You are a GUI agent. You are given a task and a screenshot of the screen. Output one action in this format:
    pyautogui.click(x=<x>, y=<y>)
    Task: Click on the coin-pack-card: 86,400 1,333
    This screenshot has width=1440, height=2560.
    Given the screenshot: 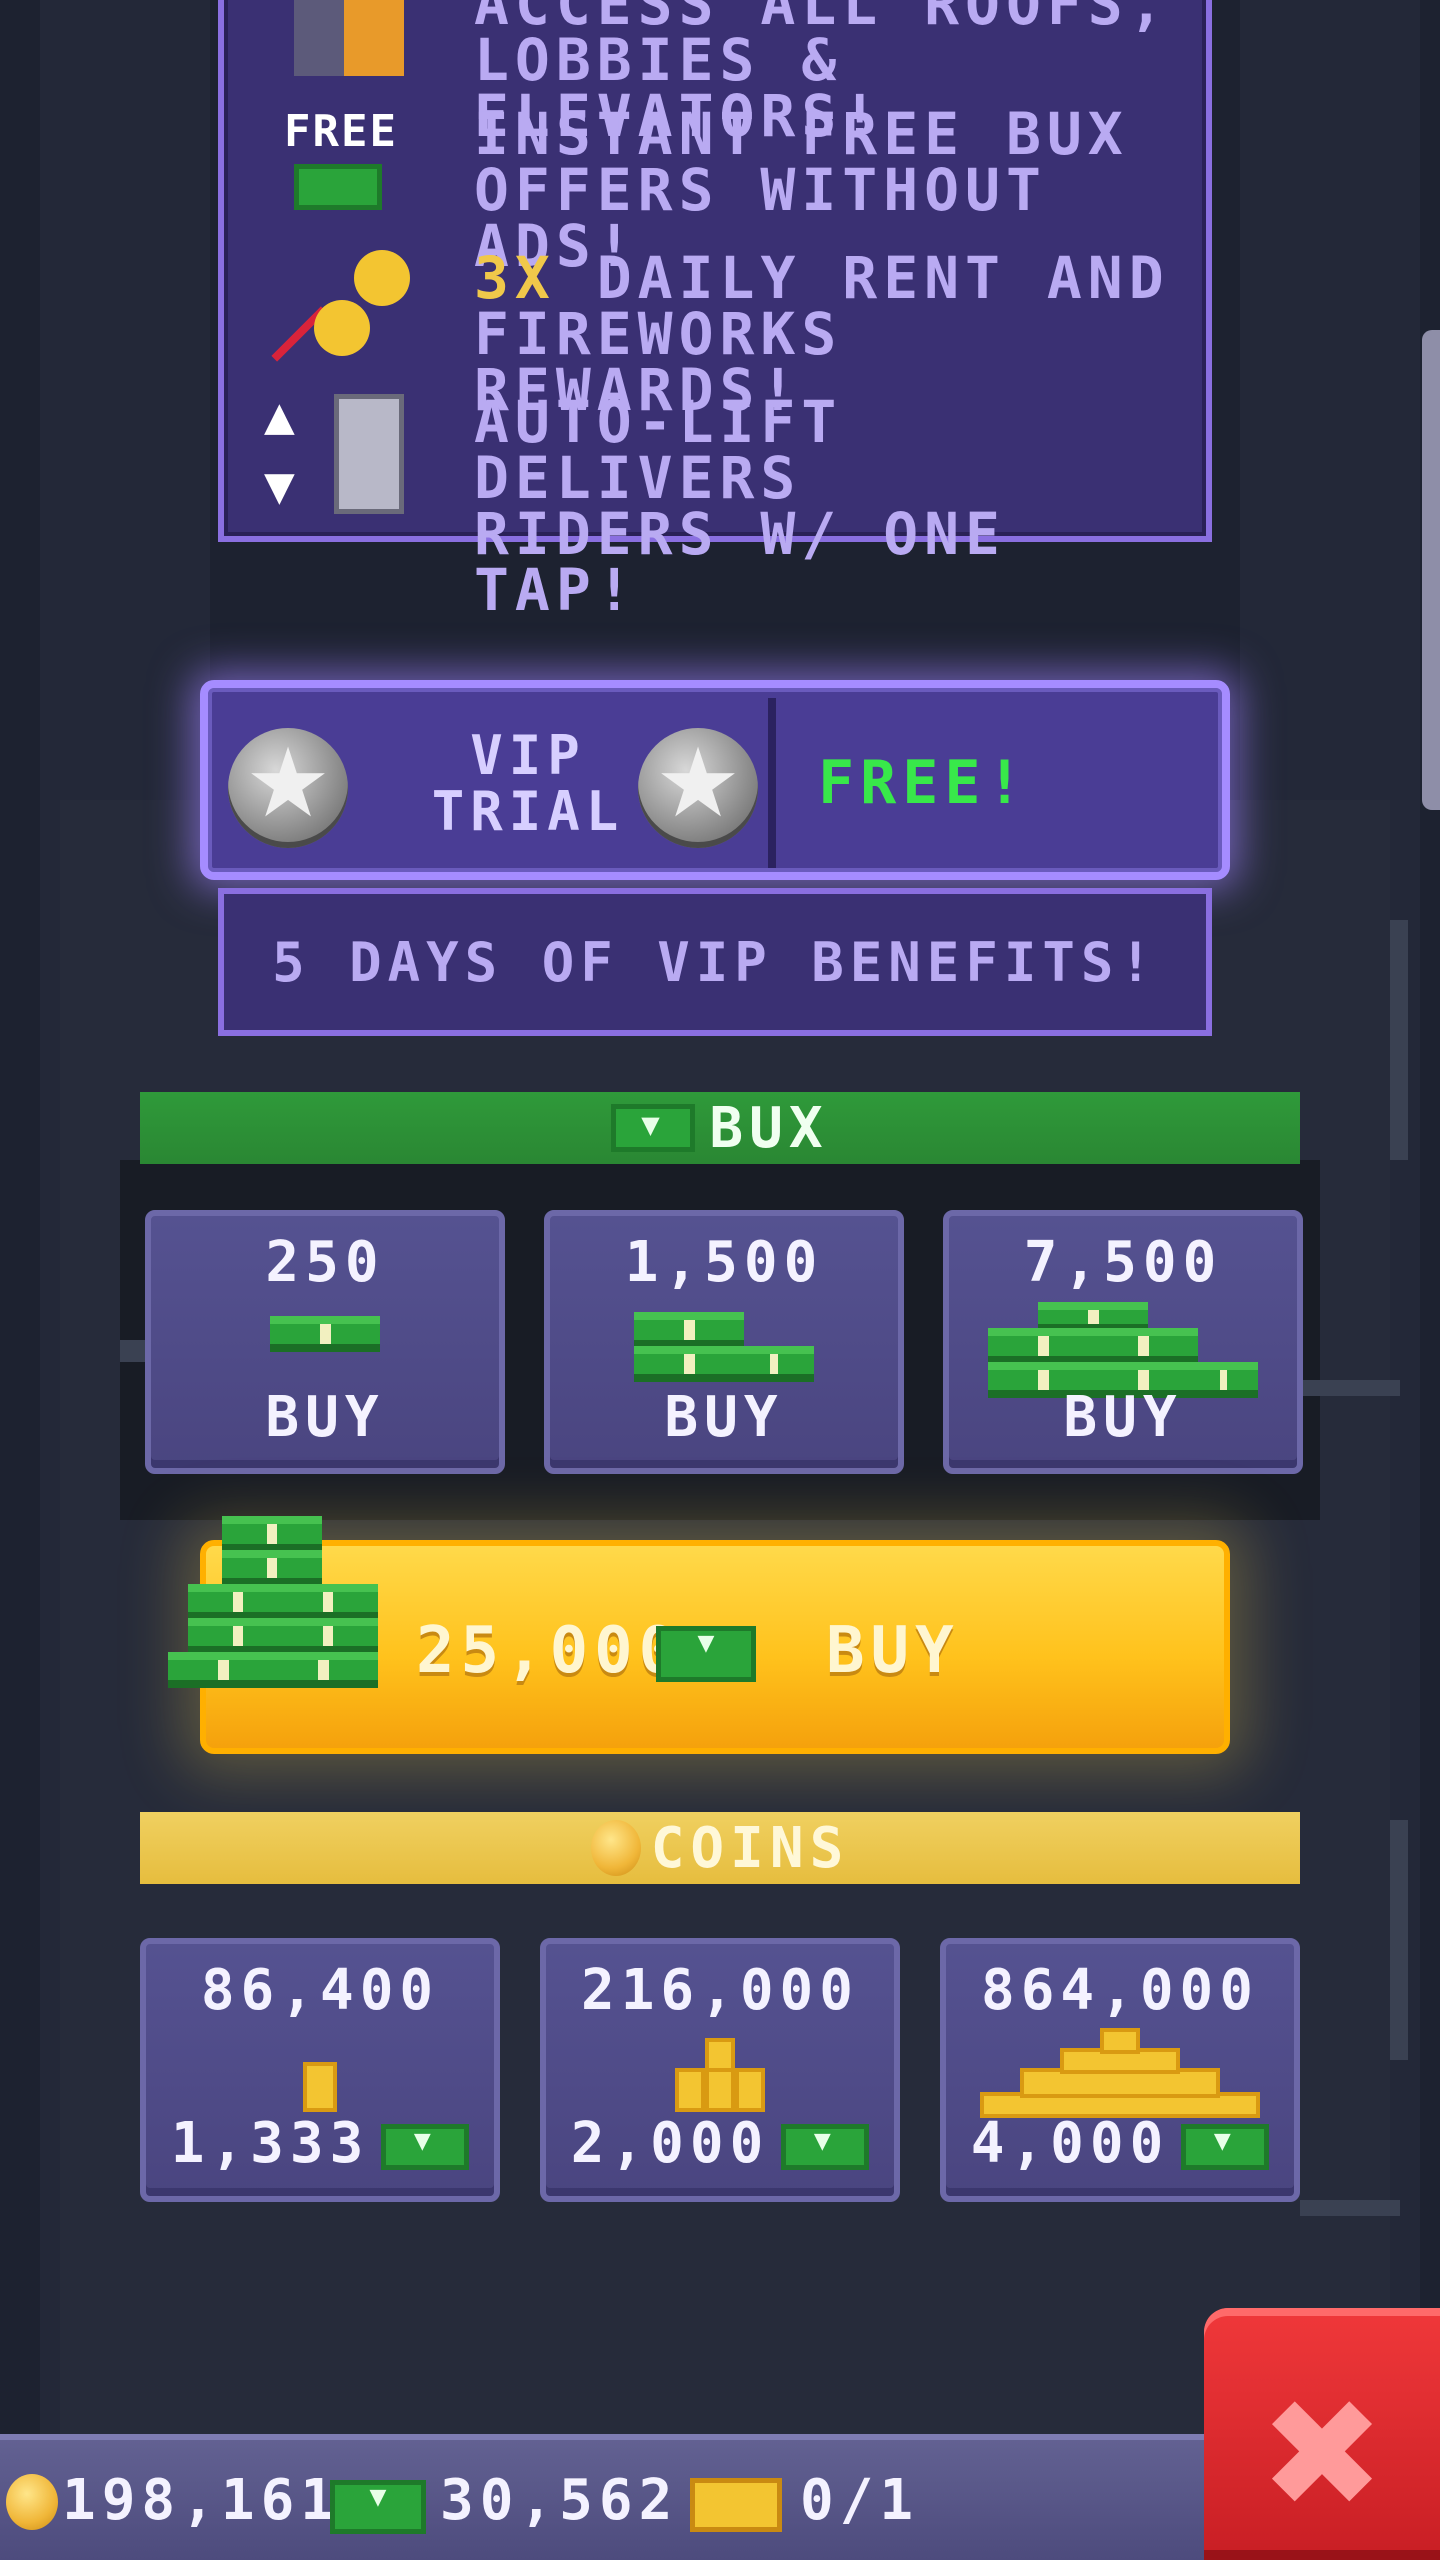 What is the action you would take?
    pyautogui.click(x=320, y=2070)
    